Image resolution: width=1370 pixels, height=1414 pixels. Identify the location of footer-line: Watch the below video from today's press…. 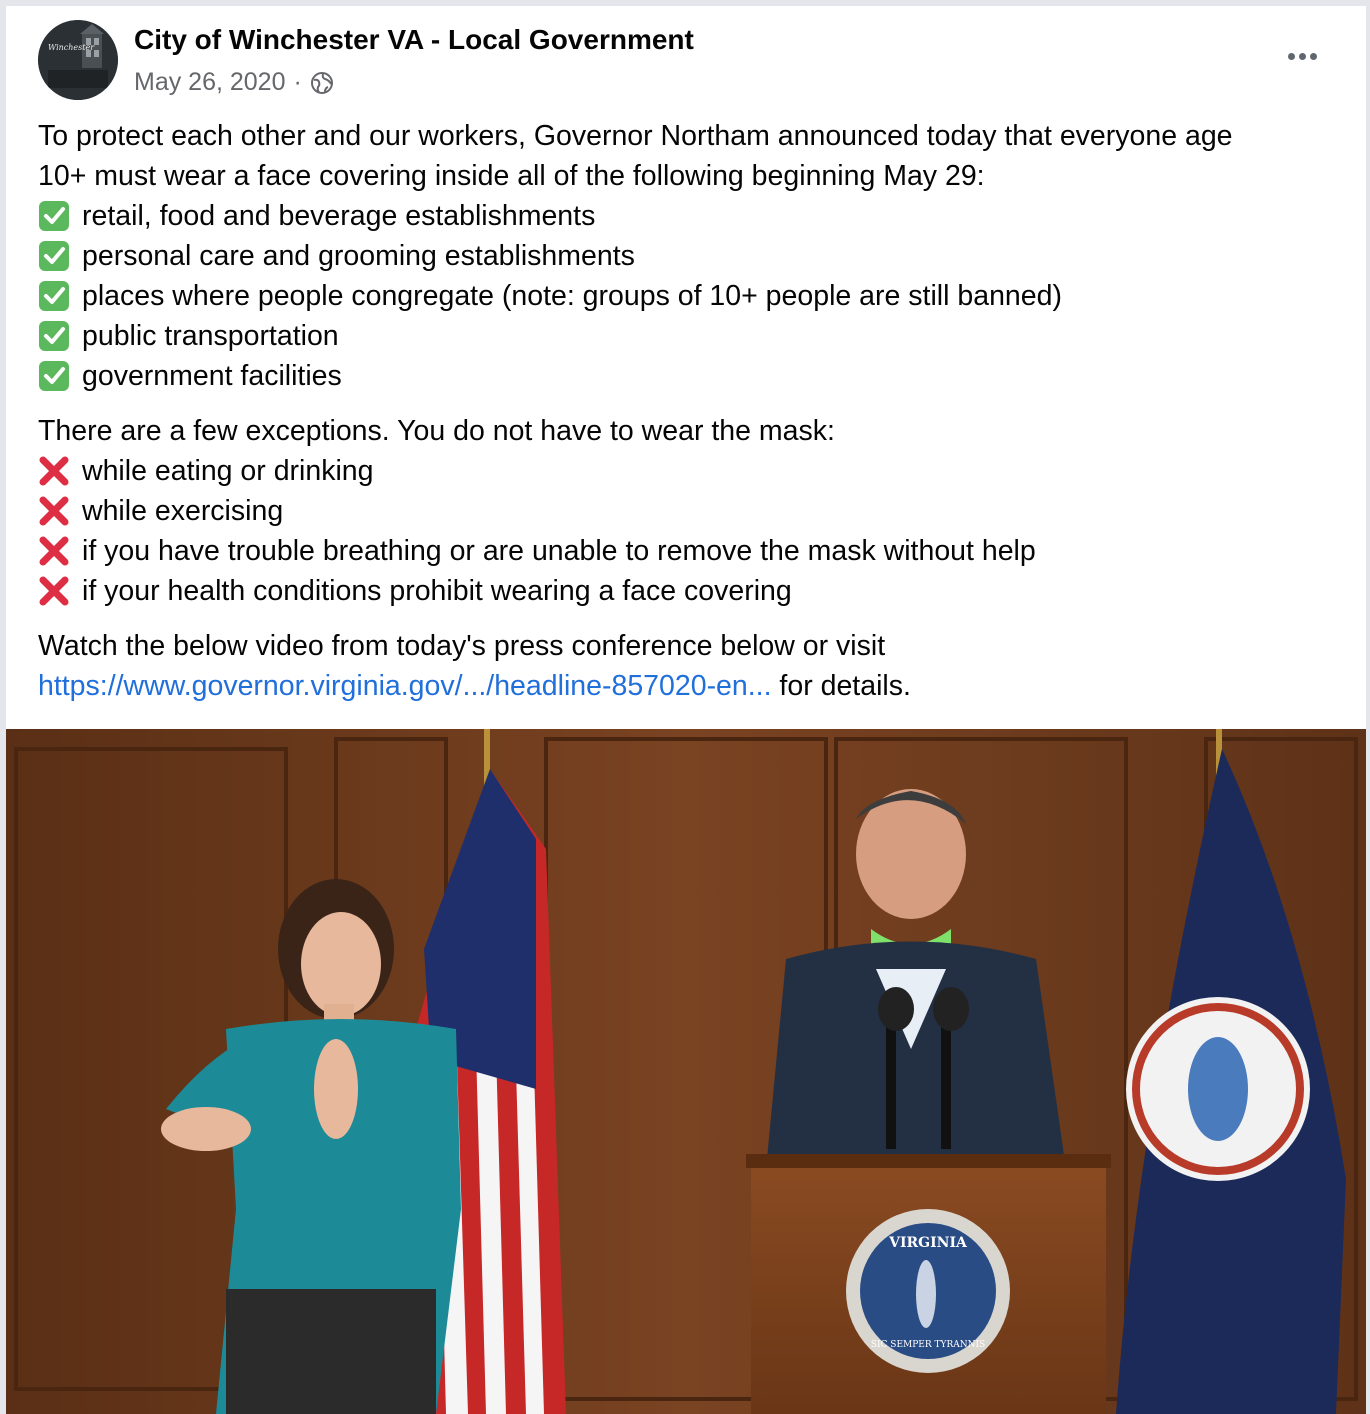
(462, 646).